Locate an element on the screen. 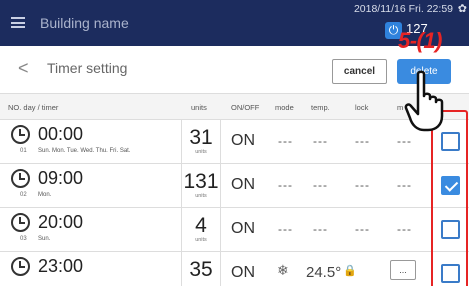  col-no-timer: NO. day / timer is located at coordinates (33, 107).